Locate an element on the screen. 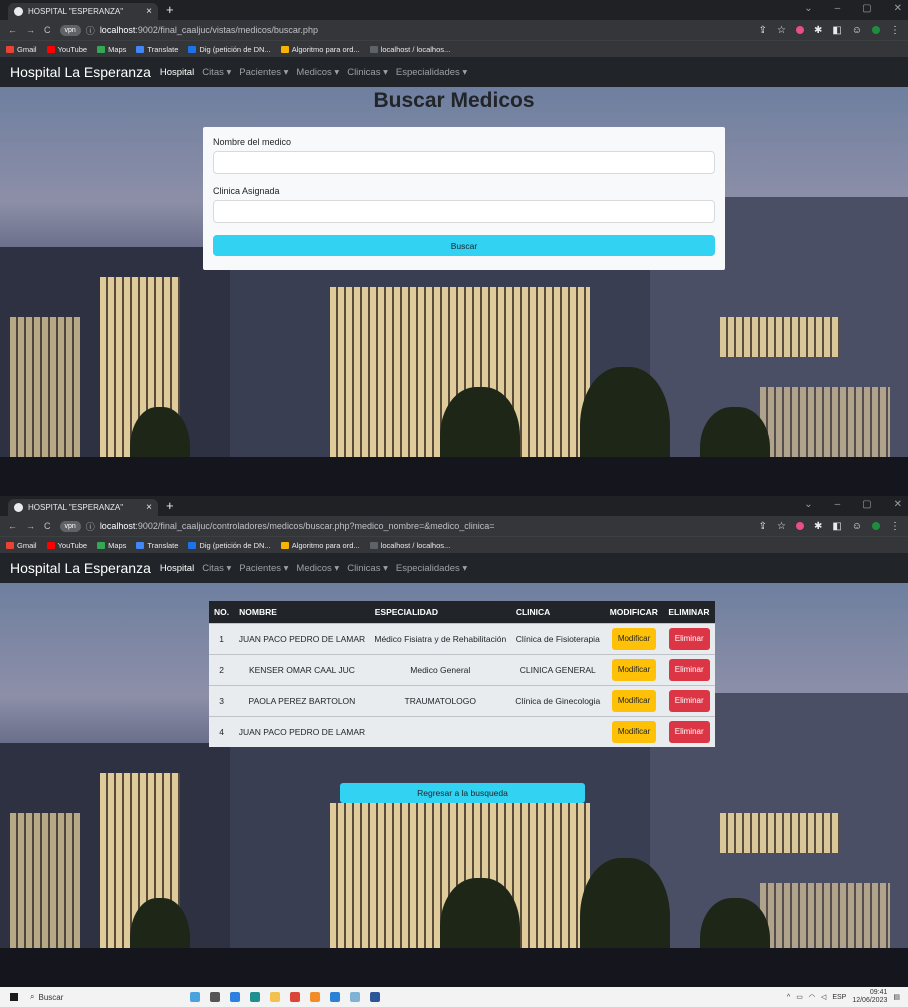 Image resolution: width=908 pixels, height=1007 pixels. notifications-icon: ▤ is located at coordinates (896, 997).